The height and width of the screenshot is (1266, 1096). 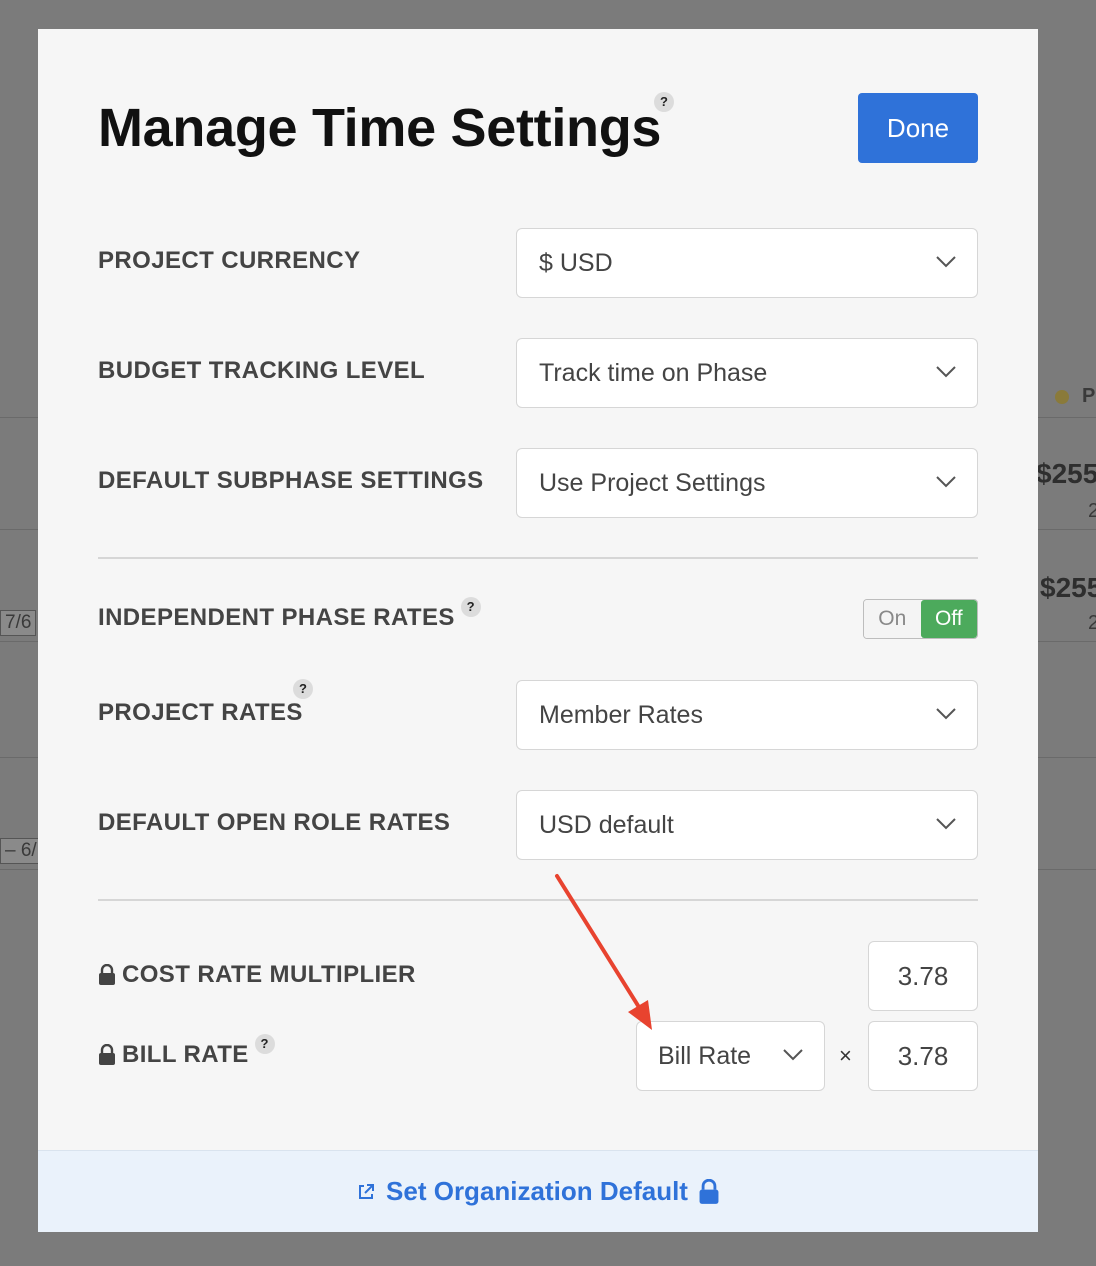 I want to click on project-currency-select: $ USD, so click(x=747, y=263).